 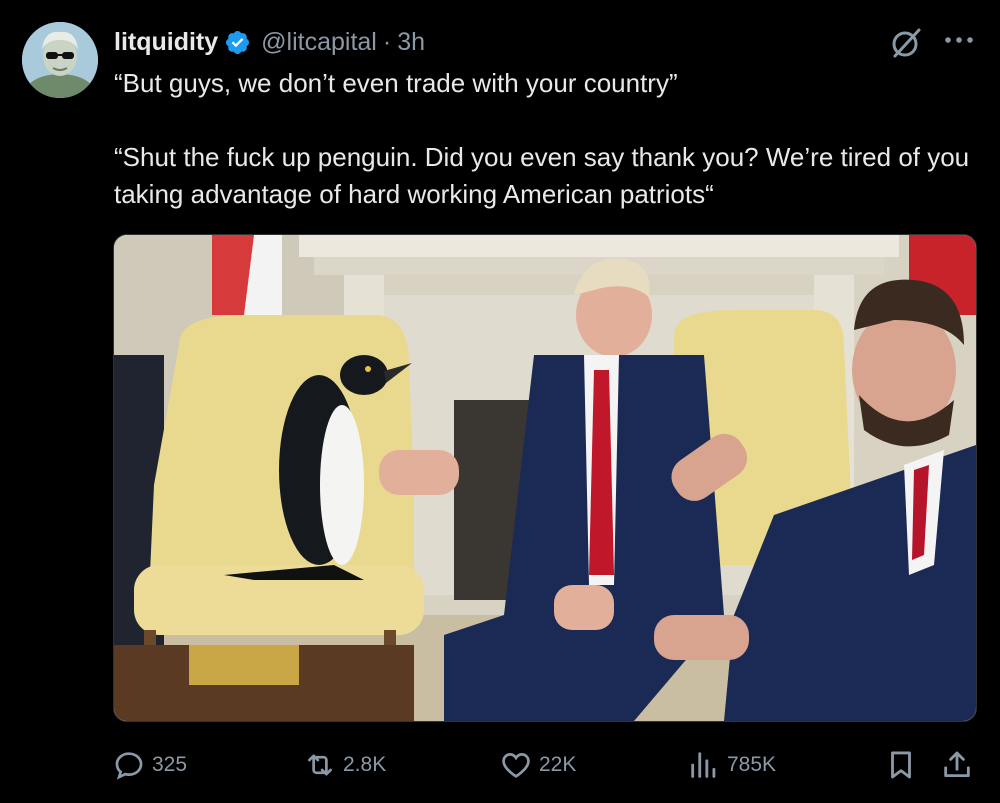 What do you see at coordinates (411, 42) in the screenshot?
I see `timestamp: 3h` at bounding box center [411, 42].